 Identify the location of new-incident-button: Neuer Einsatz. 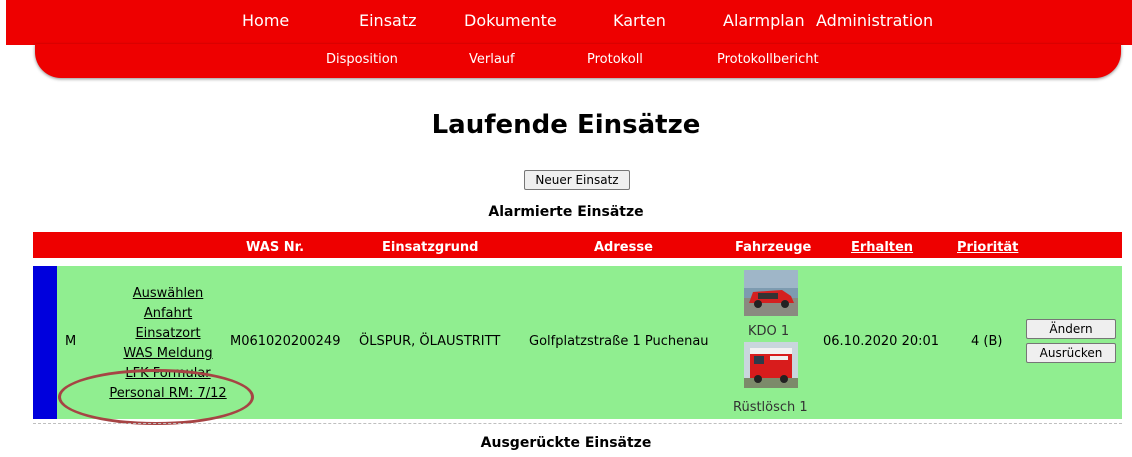
(577, 180).